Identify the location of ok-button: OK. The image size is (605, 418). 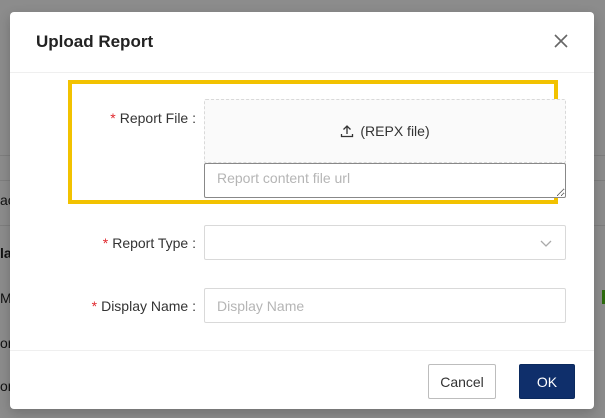
(547, 381).